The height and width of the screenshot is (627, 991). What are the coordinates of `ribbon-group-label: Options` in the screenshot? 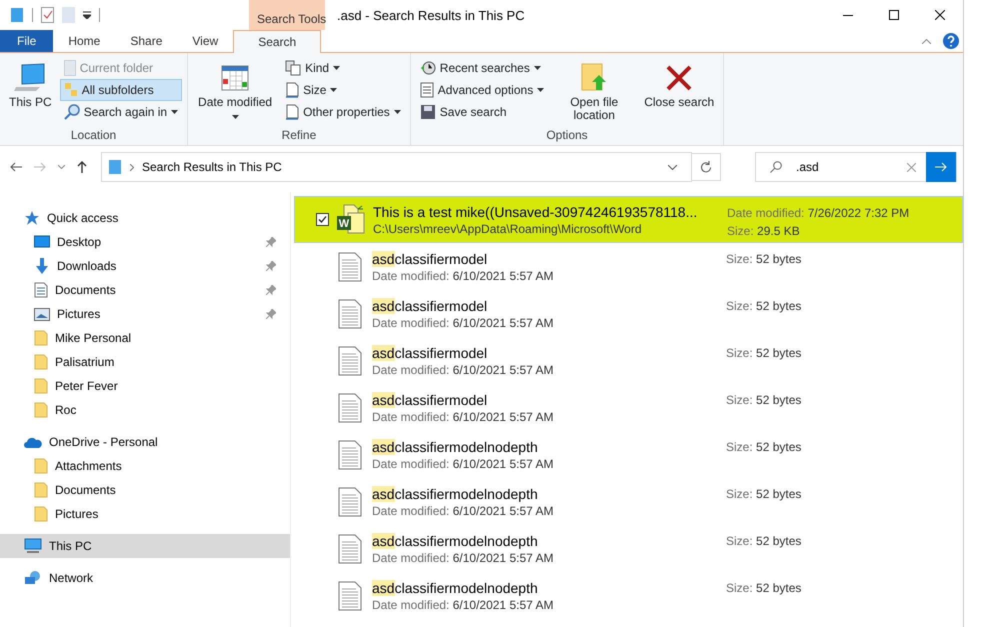 It's located at (567, 136).